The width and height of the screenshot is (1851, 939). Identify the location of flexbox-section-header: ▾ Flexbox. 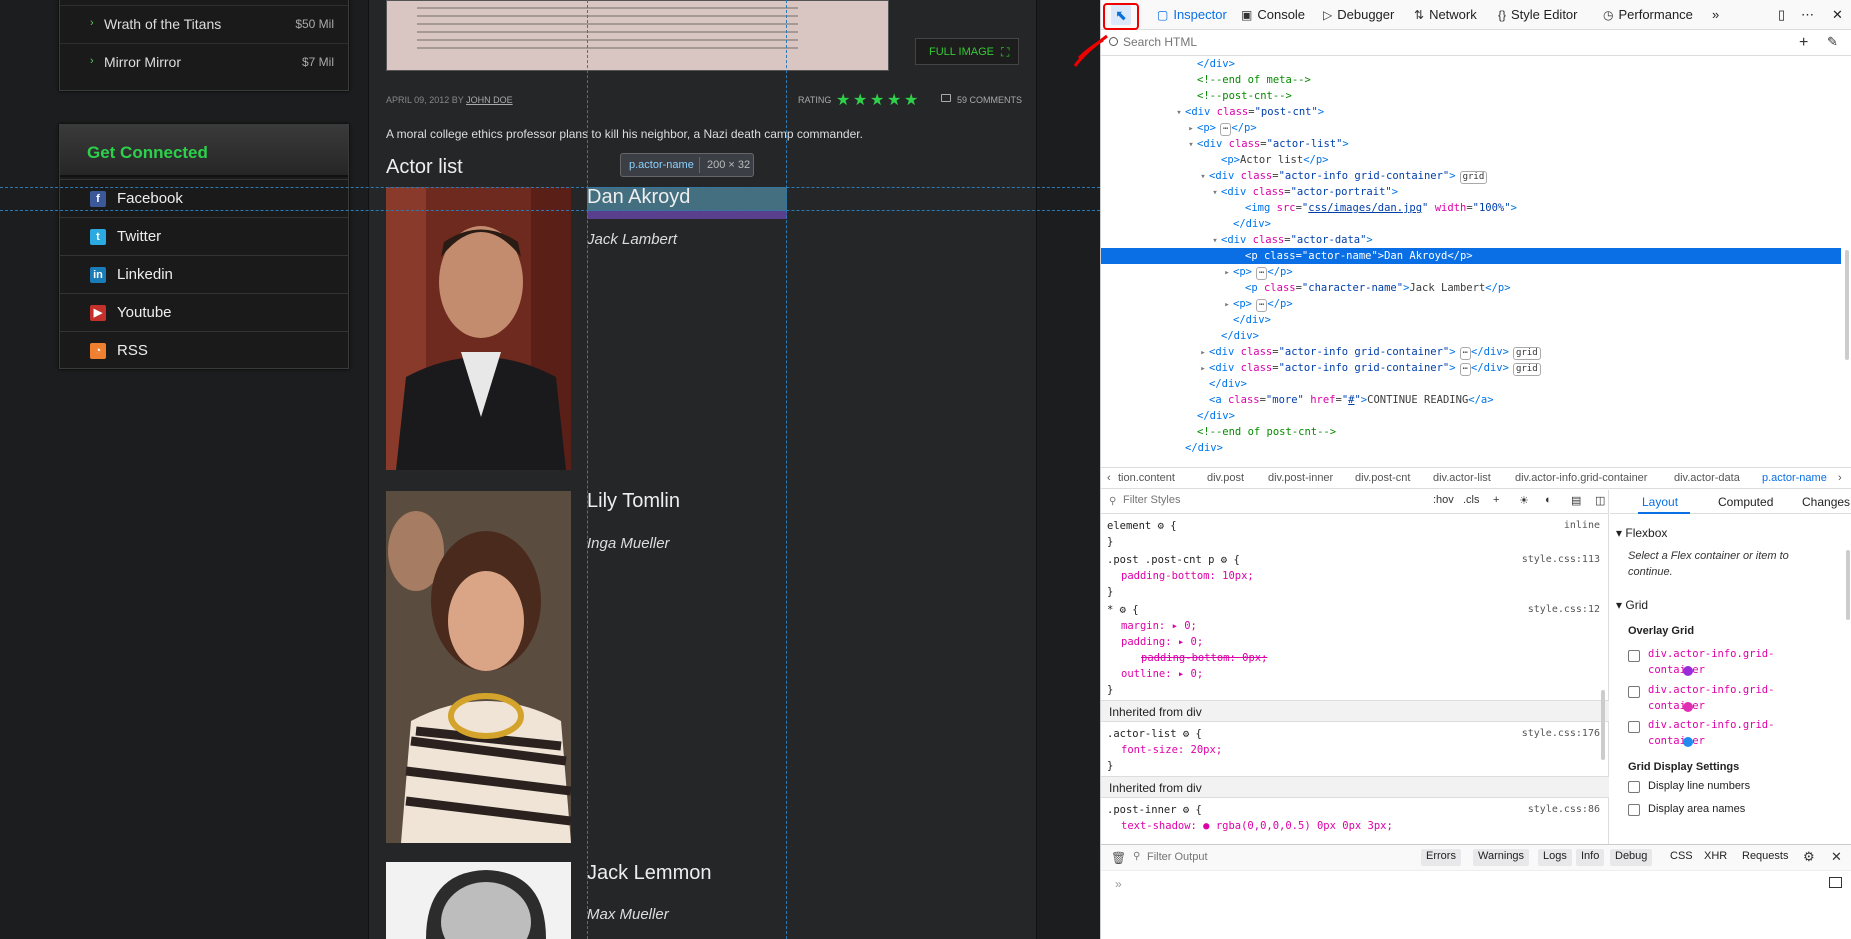
(1641, 533).